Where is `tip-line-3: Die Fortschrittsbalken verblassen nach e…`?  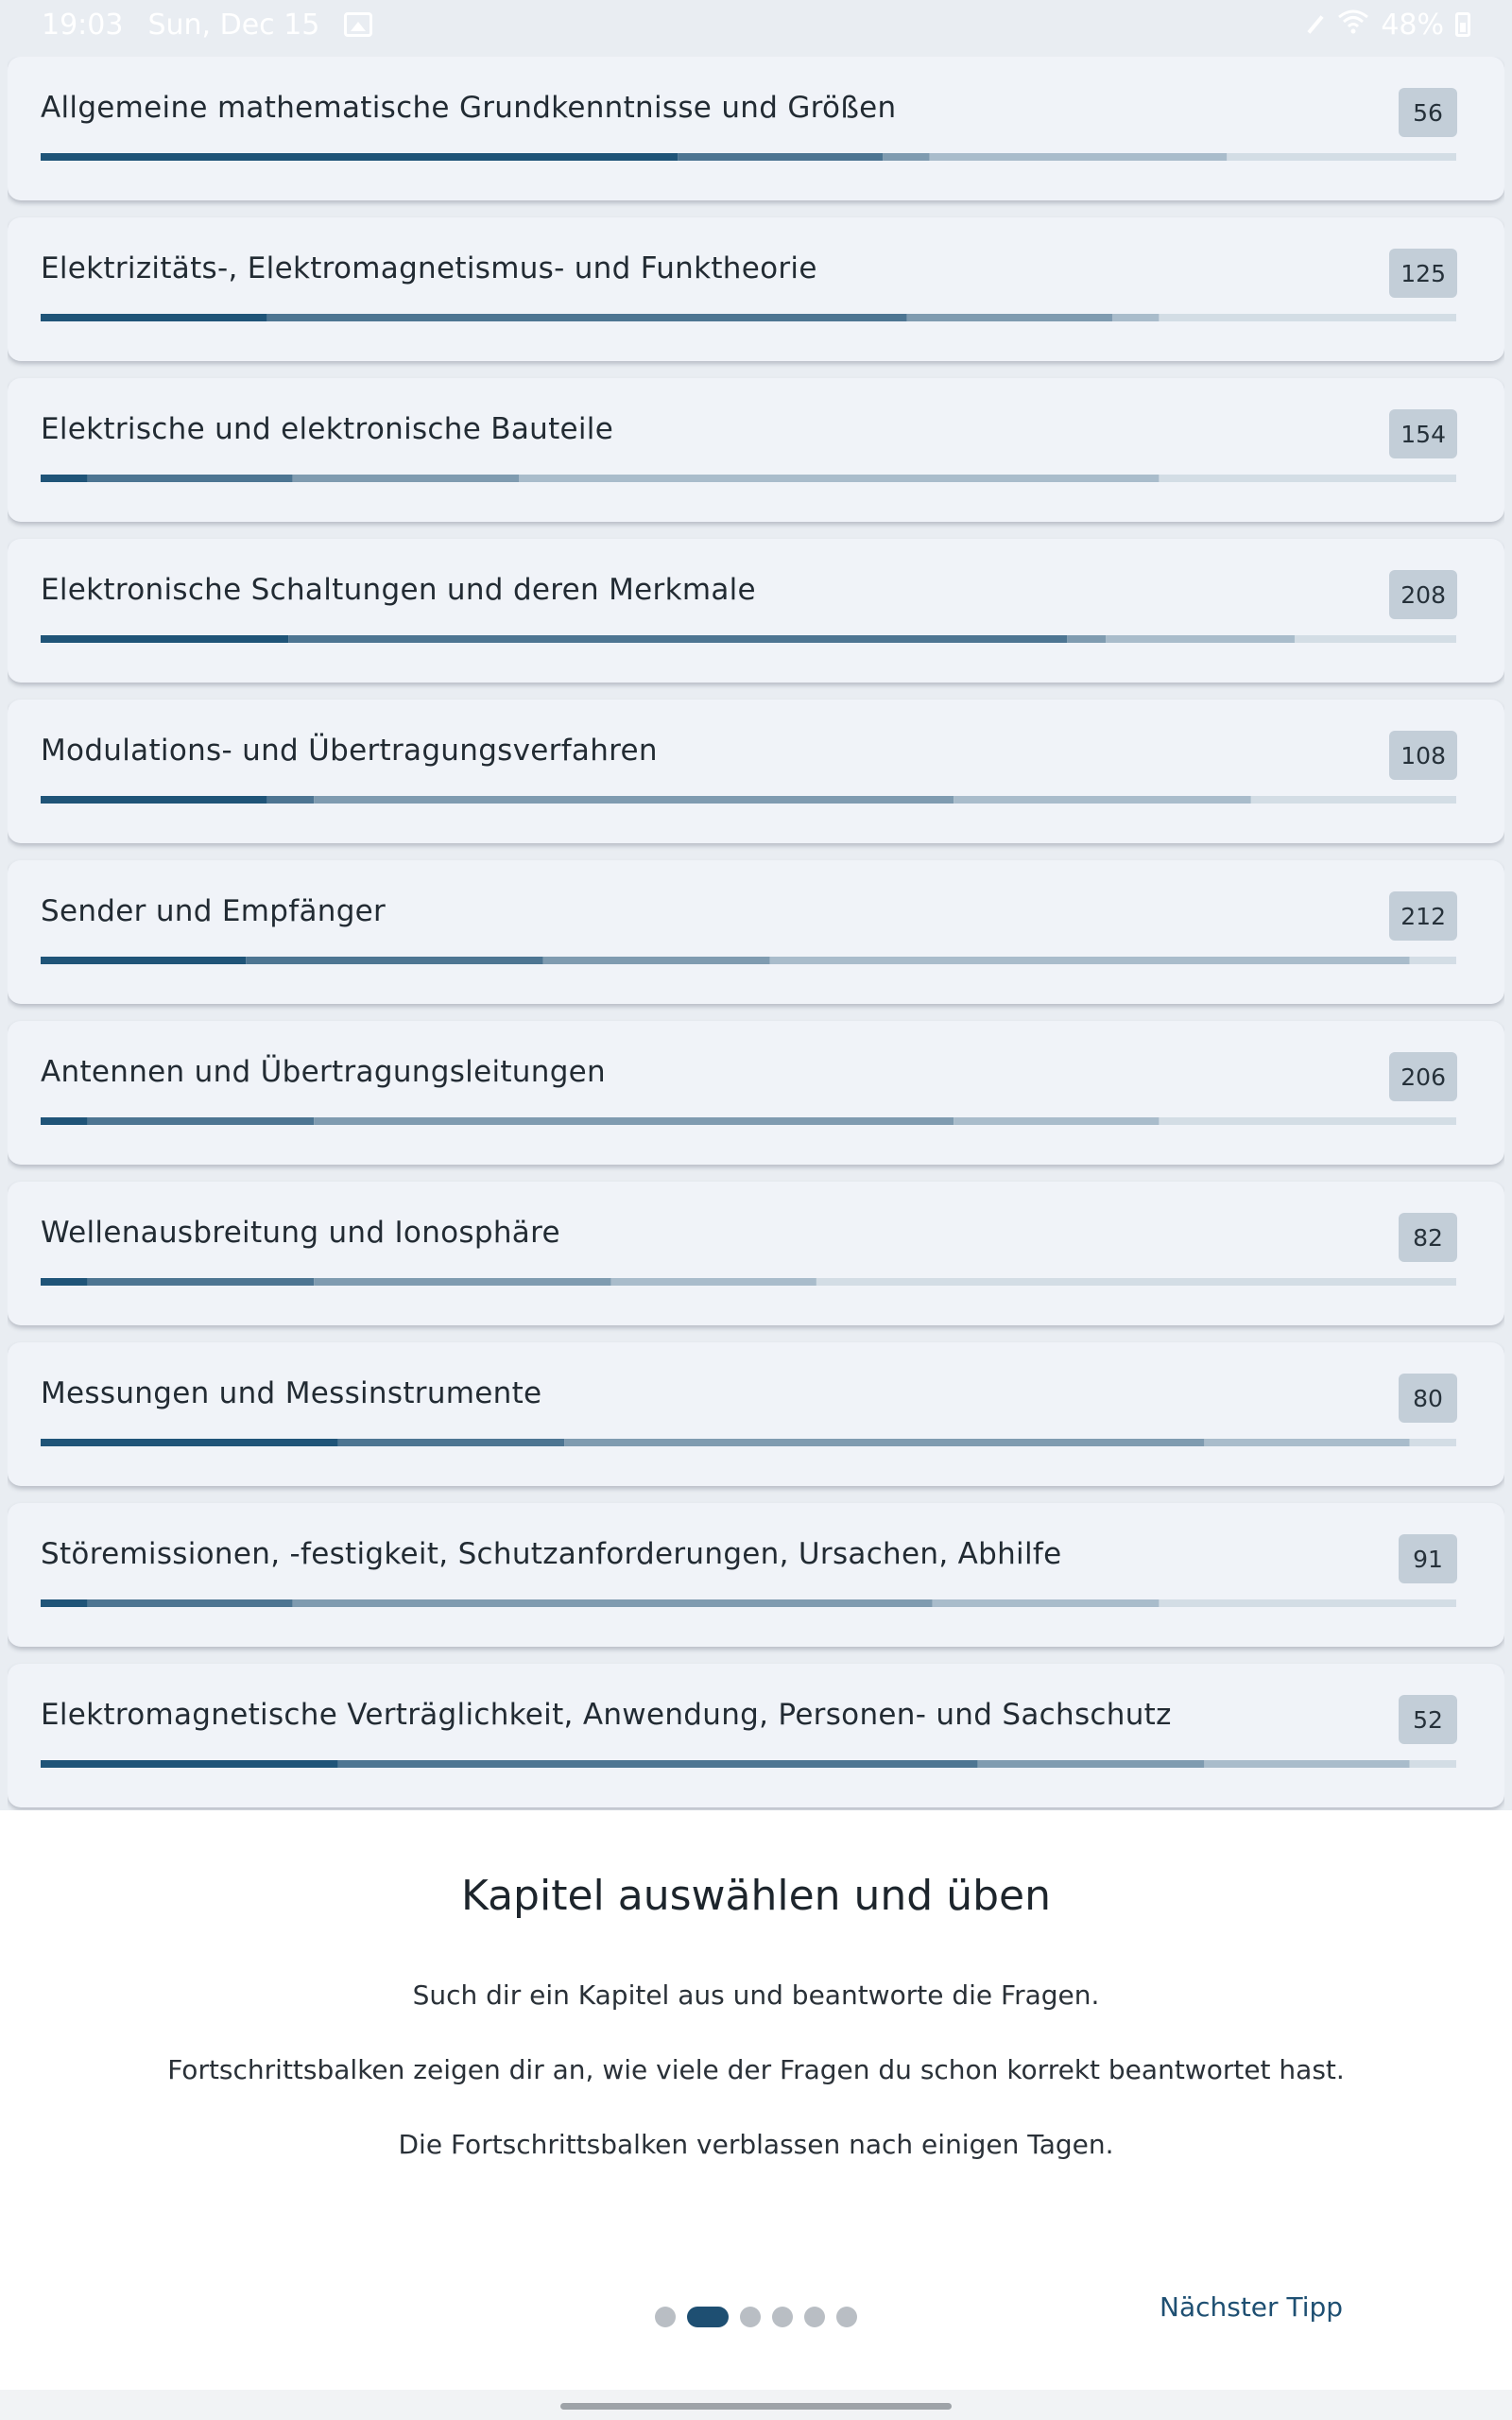
tip-line-3: Die Fortschrittsbalken verblassen nach e… is located at coordinates (756, 2145).